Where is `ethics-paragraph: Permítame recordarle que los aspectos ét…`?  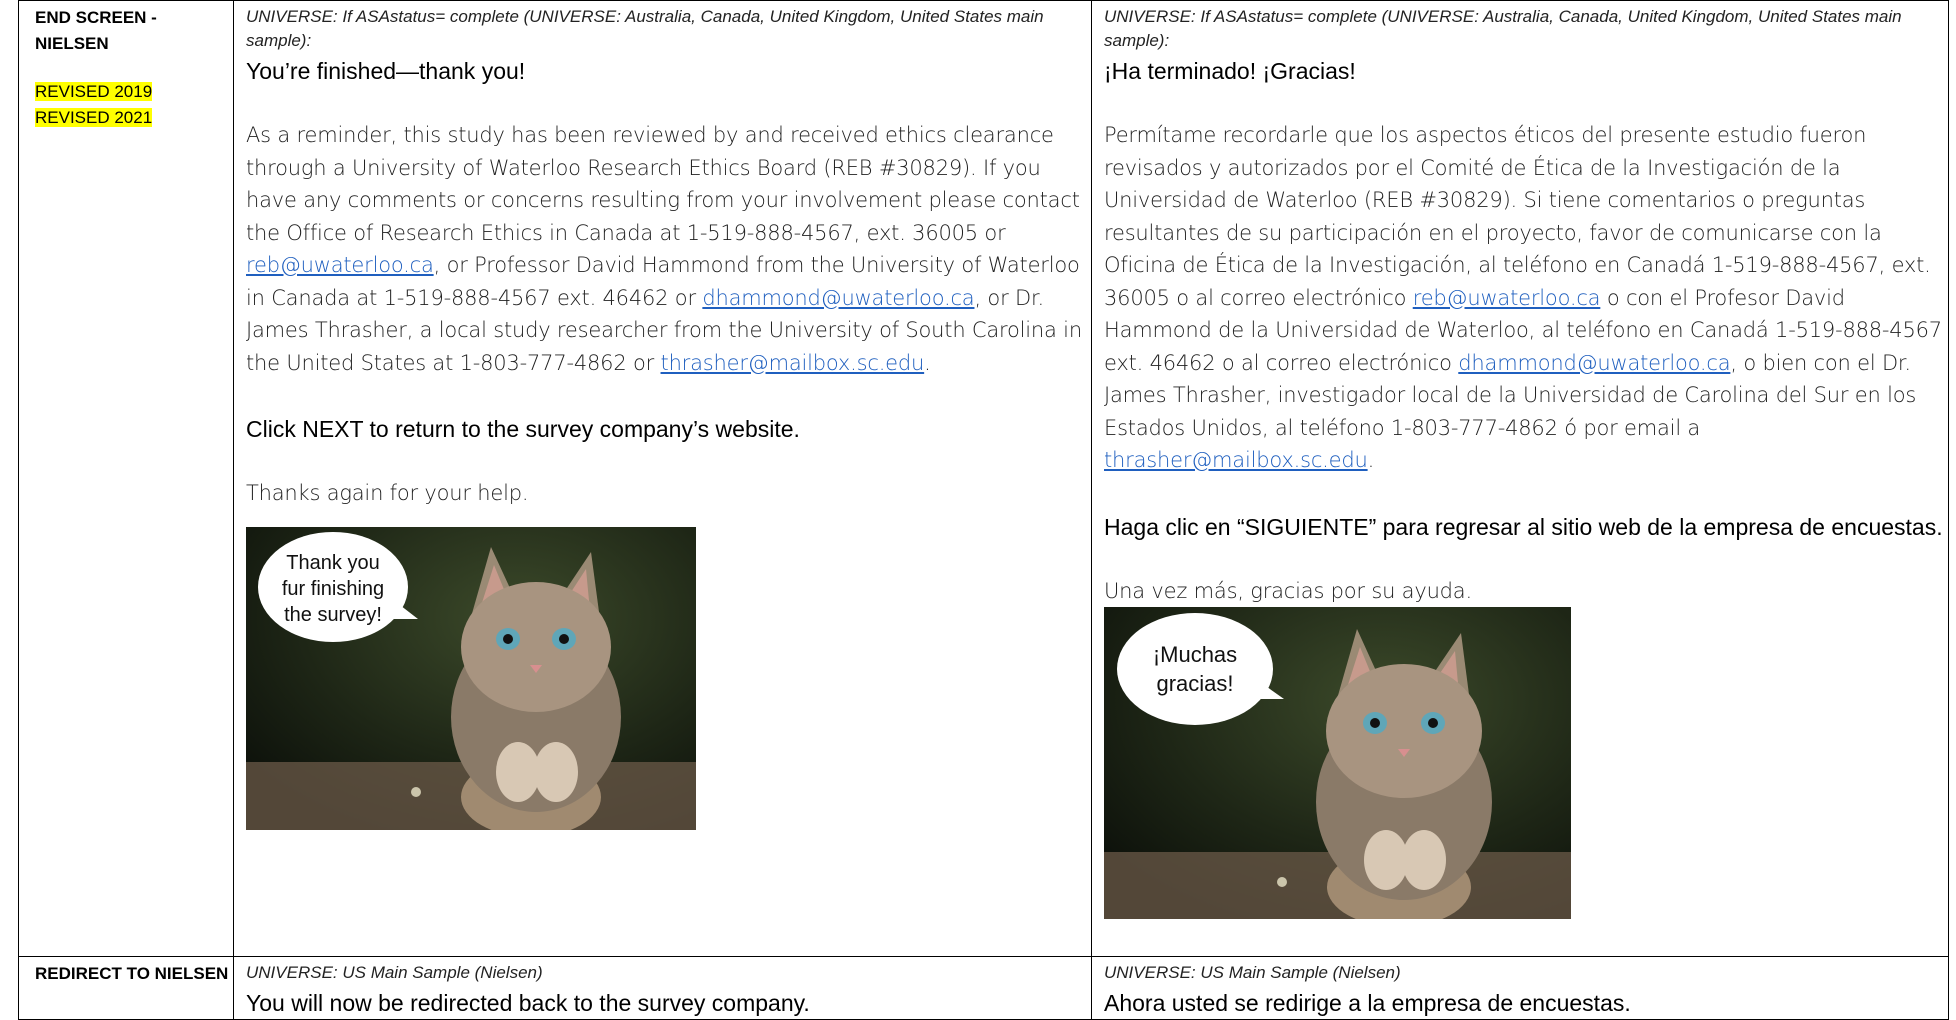 ethics-paragraph: Permítame recordarle que los aspectos ét… is located at coordinates (1523, 297).